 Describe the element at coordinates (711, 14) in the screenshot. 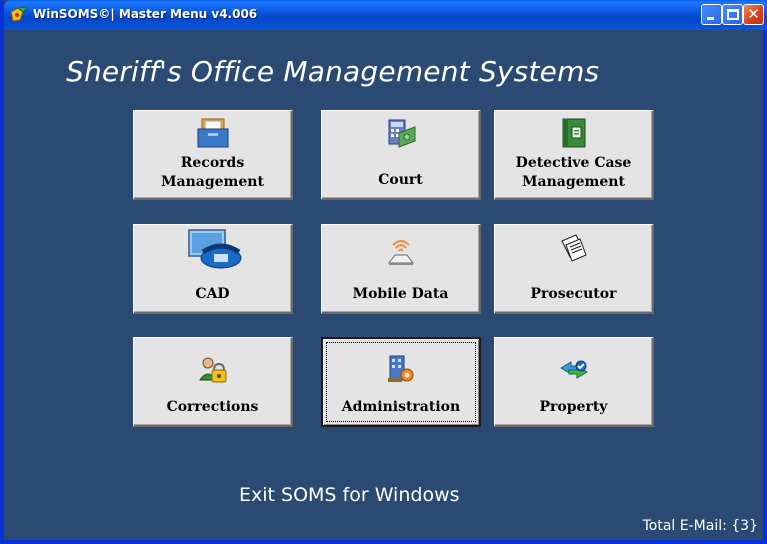

I see `minimize-button` at that location.